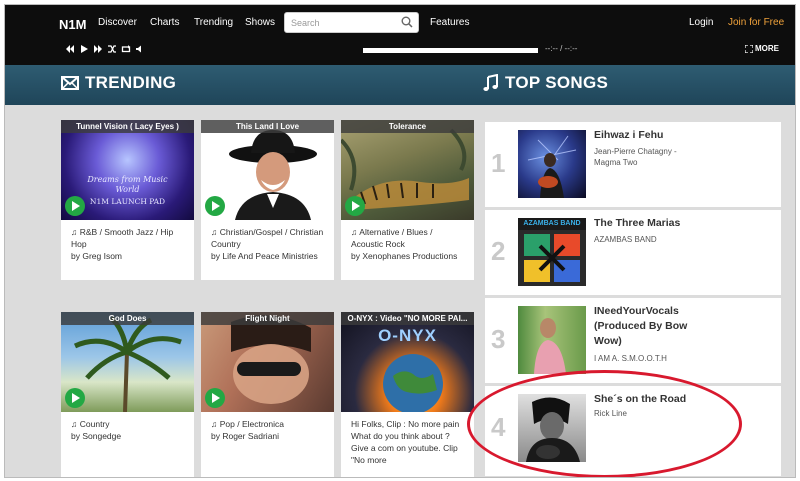 Image resolution: width=800 pixels, height=481 pixels. I want to click on time-display: --:-- / --:--, so click(561, 48).